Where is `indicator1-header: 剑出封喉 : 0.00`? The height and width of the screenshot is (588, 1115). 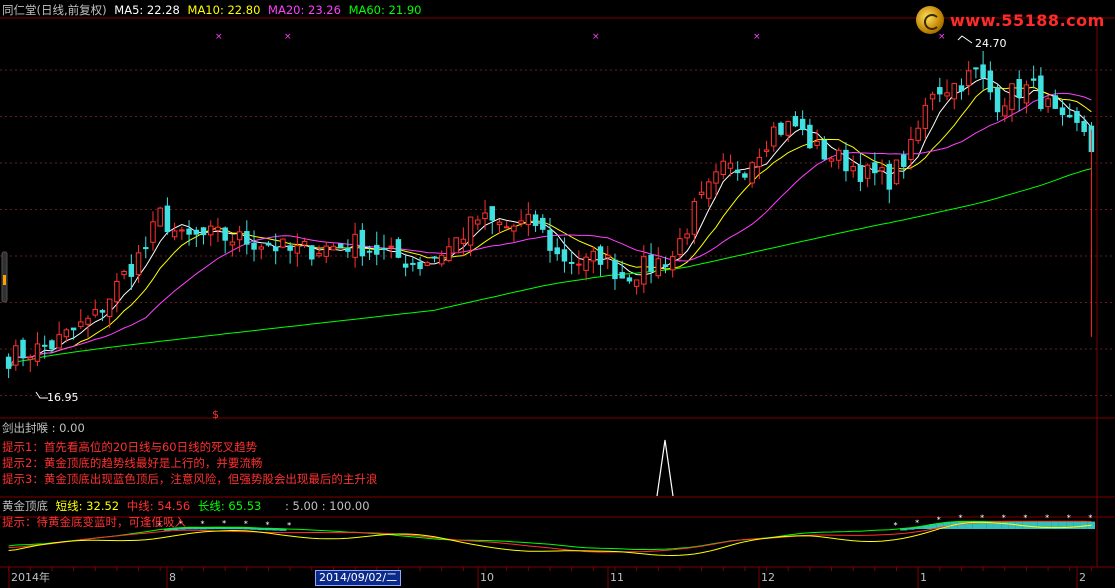 indicator1-header: 剑出封喉 : 0.00 is located at coordinates (45, 428).